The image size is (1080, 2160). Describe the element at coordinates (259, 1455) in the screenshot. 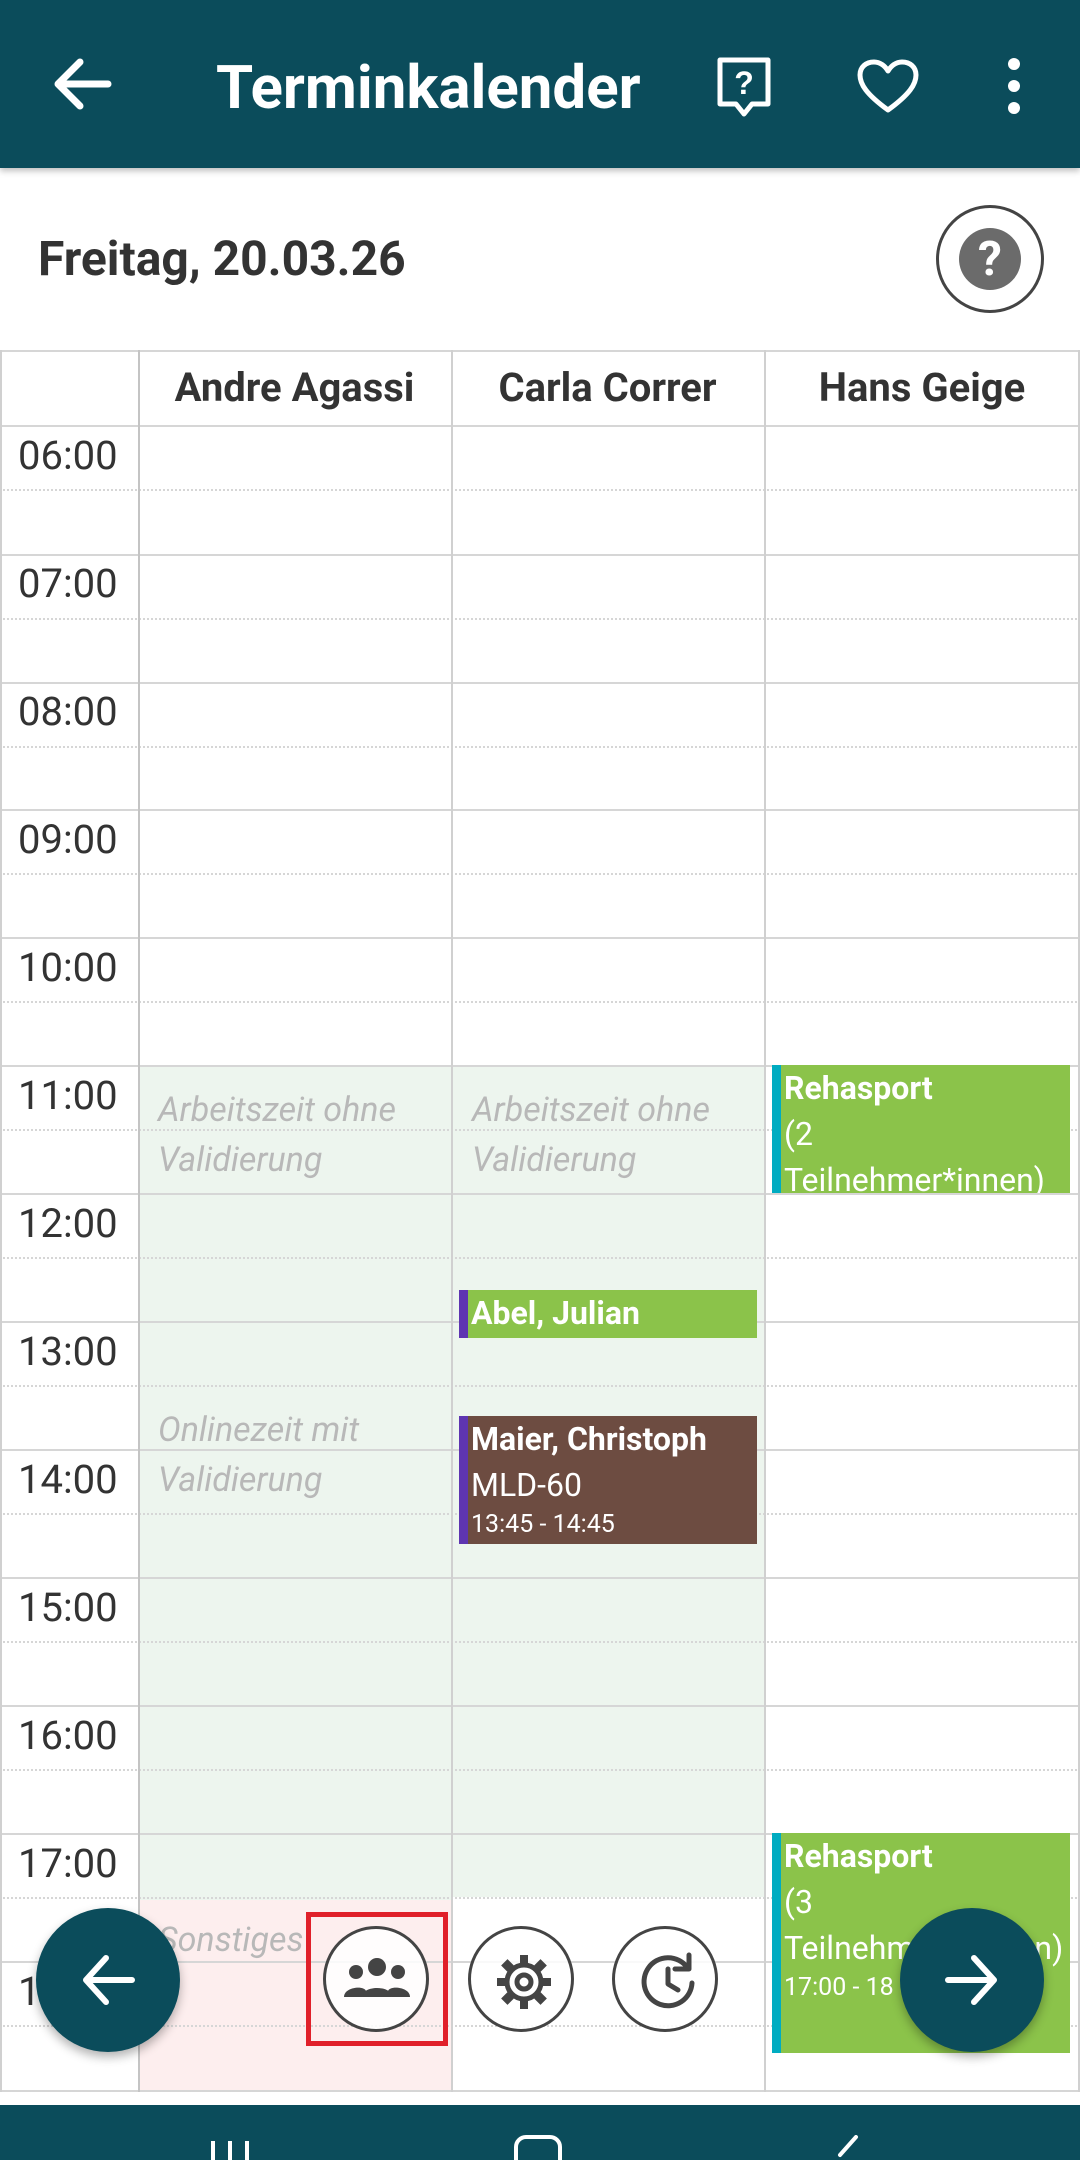

I see `availability-hint: Onlinezeit mit Validierung` at that location.